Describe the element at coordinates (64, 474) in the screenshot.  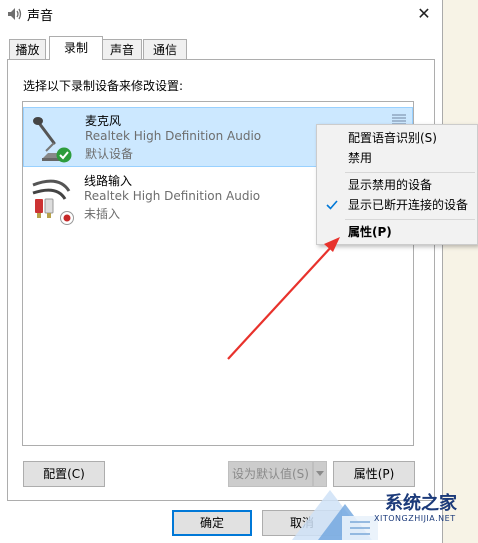
I see `configure-button: 配置(C)` at that location.